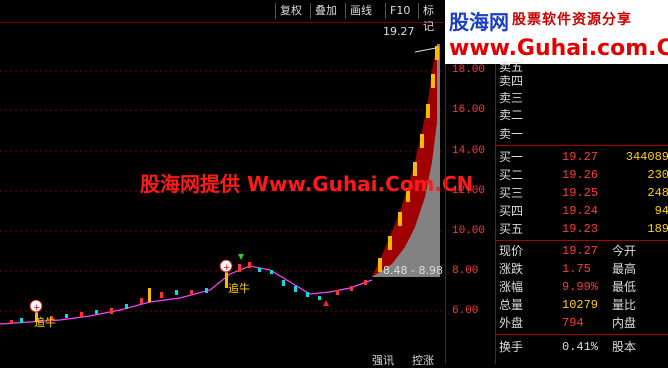 The image size is (668, 368). I want to click on f10-button: F10, so click(399, 11).